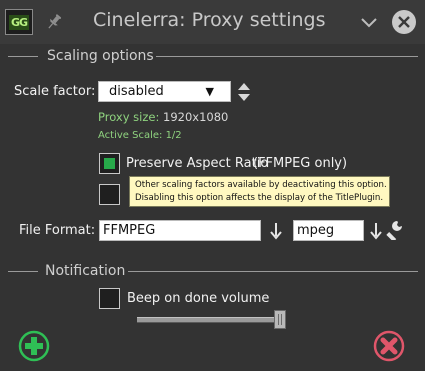 This screenshot has width=425, height=371. I want to click on plus-circle-icon, so click(34, 346).